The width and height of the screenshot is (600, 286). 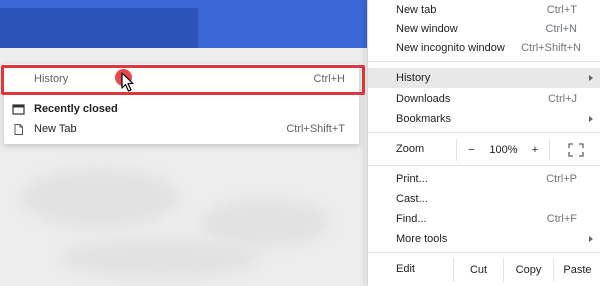 I want to click on copy-button: Copy, so click(x=528, y=270).